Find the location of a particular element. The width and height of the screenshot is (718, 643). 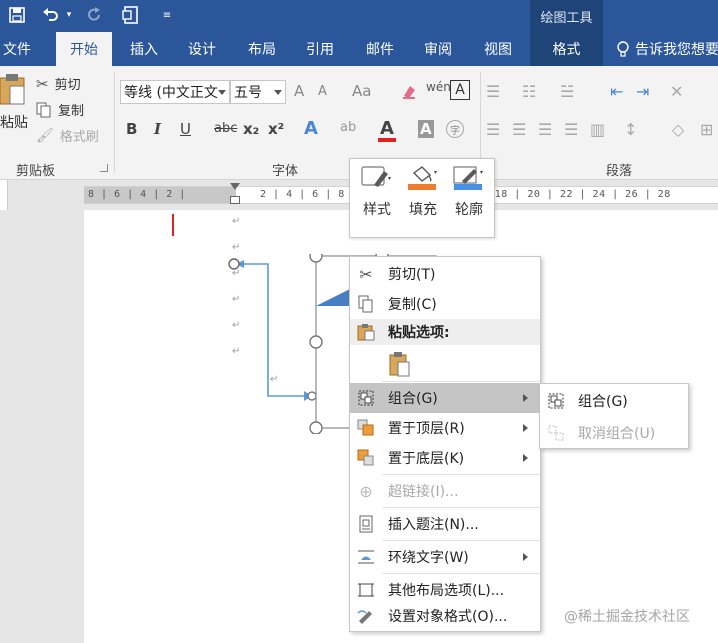

increase-indent-icon: ⇥ is located at coordinates (642, 91).